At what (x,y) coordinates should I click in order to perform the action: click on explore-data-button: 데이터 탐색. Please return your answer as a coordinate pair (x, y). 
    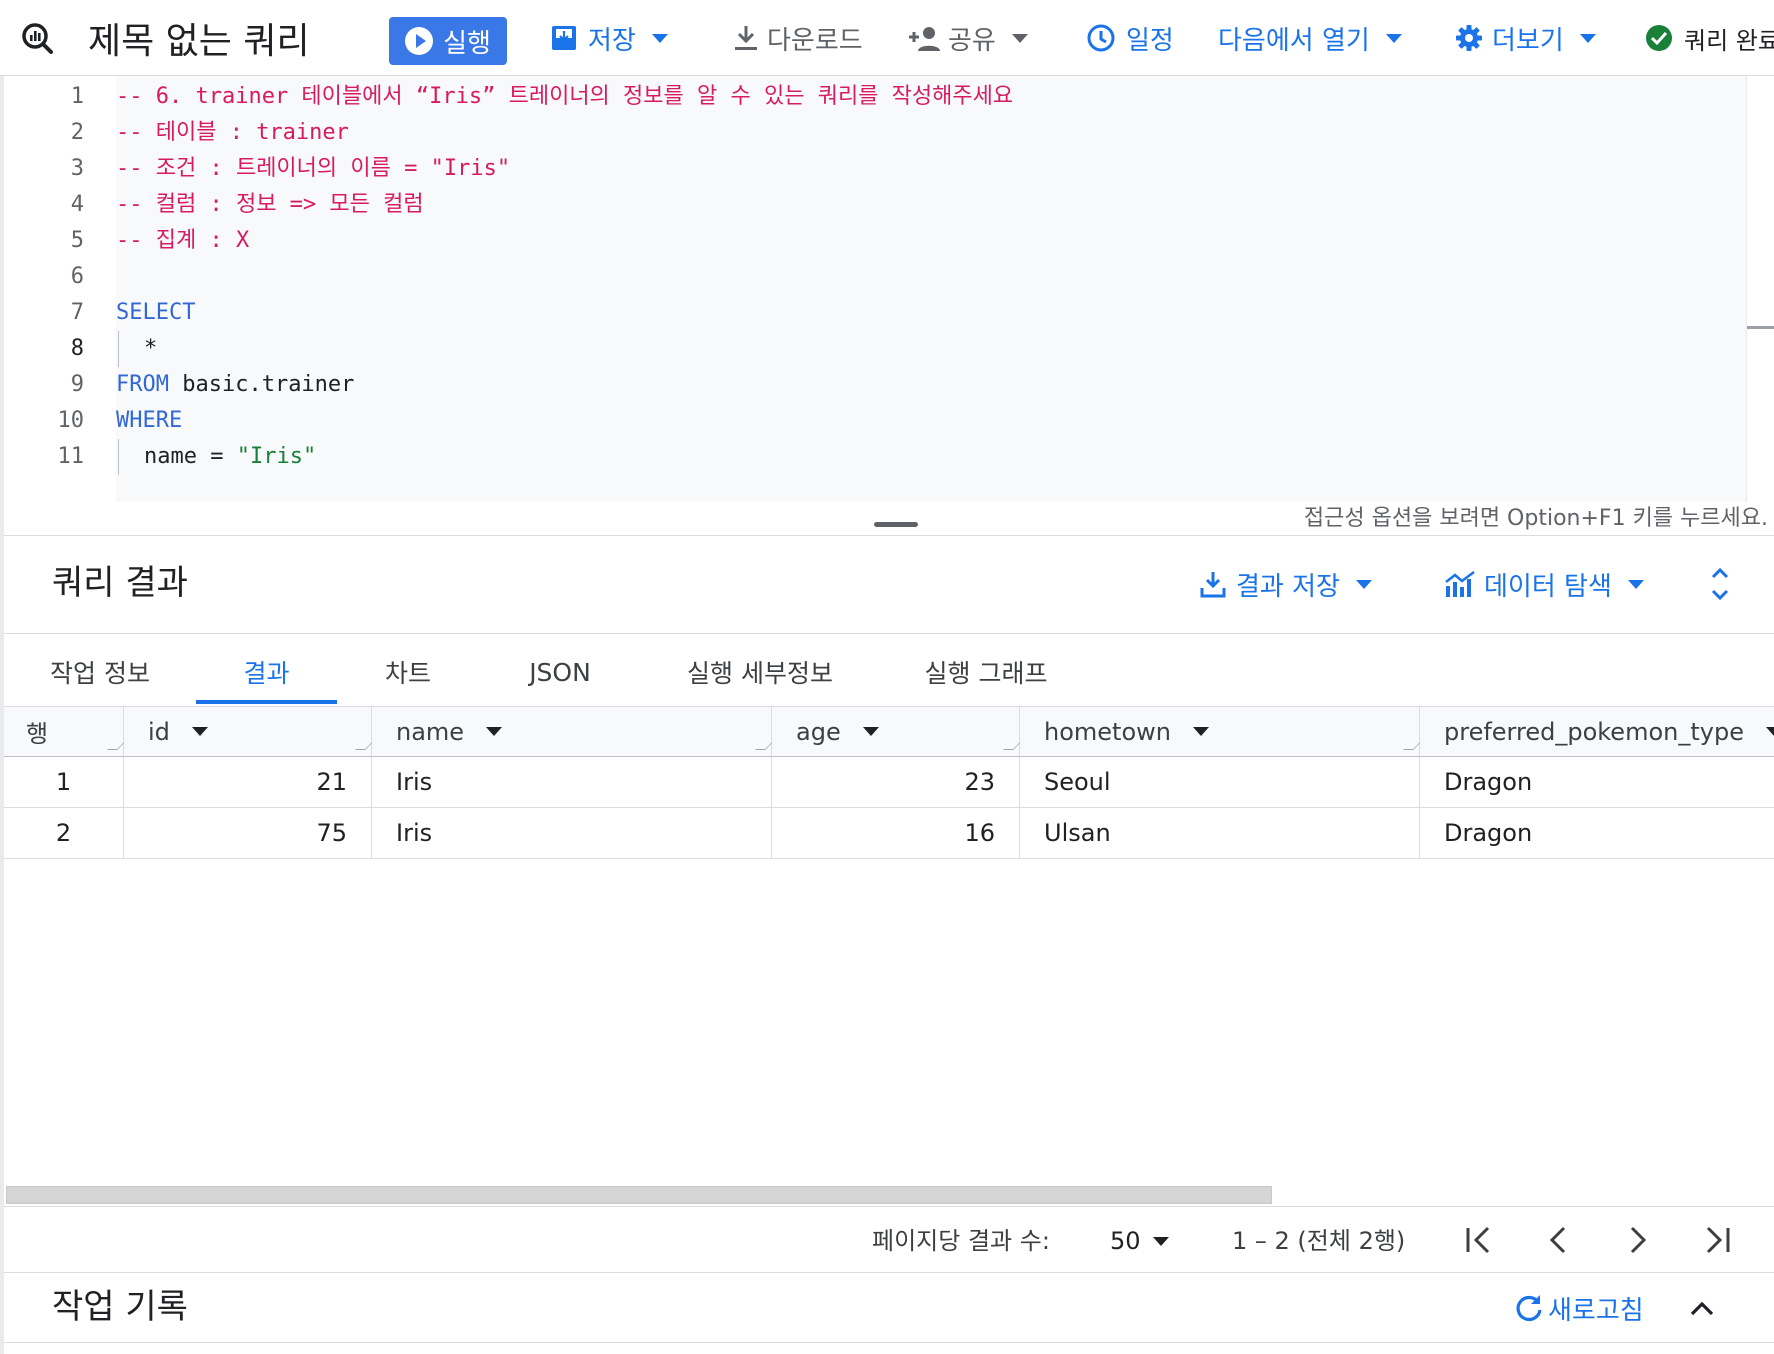
    Looking at the image, I should click on (1544, 584).